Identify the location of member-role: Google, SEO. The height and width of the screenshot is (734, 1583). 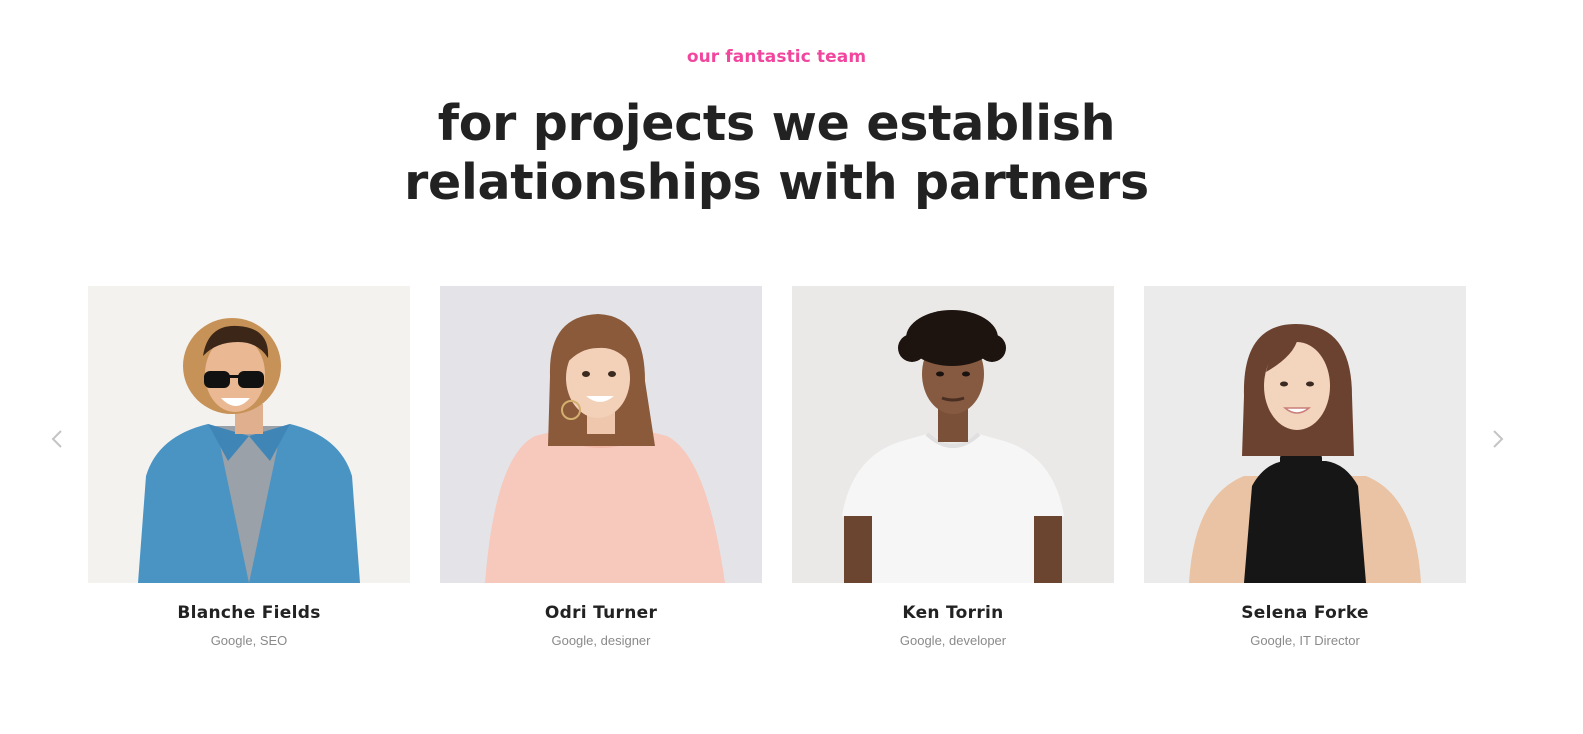
(249, 640).